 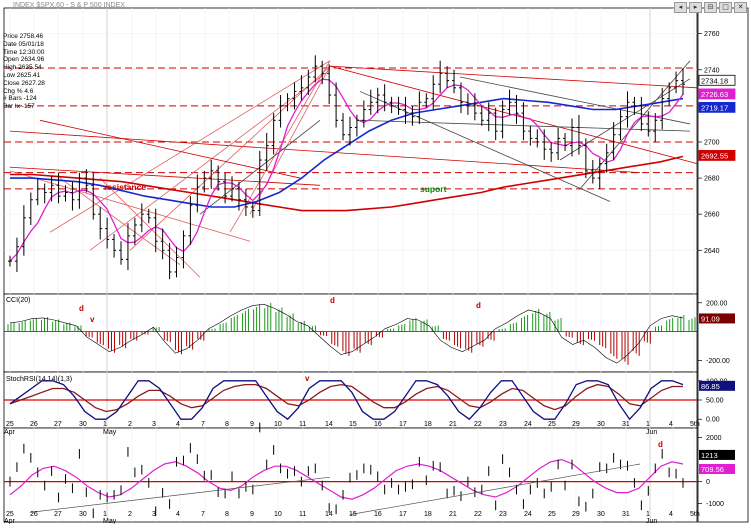 I want to click on x-label-bottom-25: 31, so click(x=626, y=514).